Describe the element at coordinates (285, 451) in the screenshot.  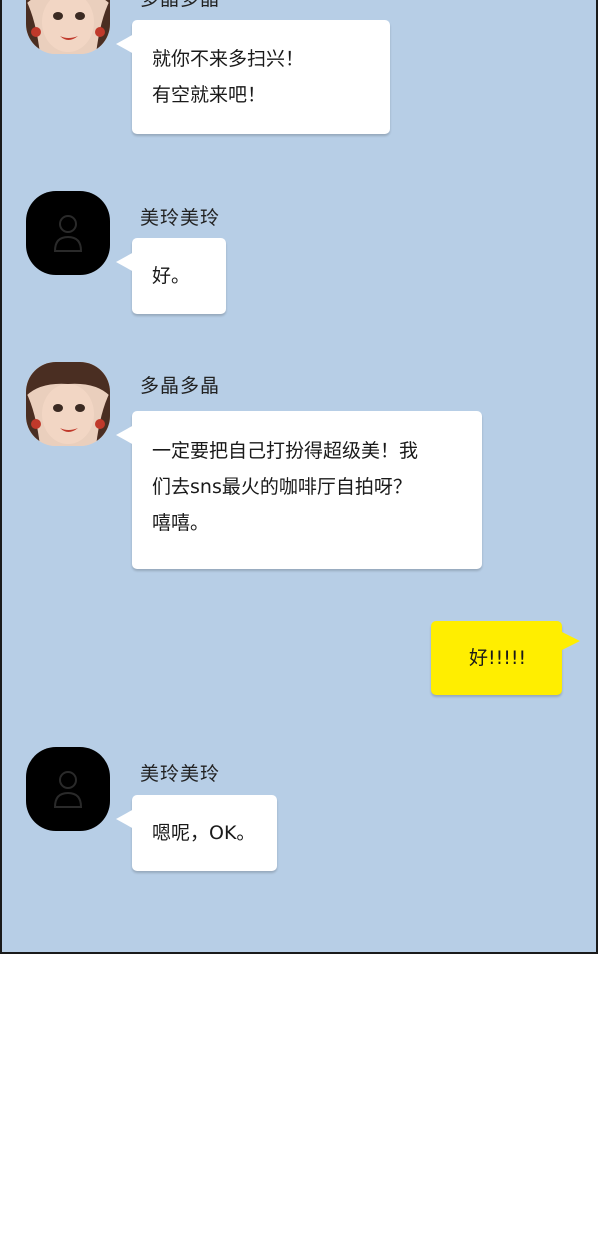
I see `message-text: 一定要把自己打扮得超级美！我` at that location.